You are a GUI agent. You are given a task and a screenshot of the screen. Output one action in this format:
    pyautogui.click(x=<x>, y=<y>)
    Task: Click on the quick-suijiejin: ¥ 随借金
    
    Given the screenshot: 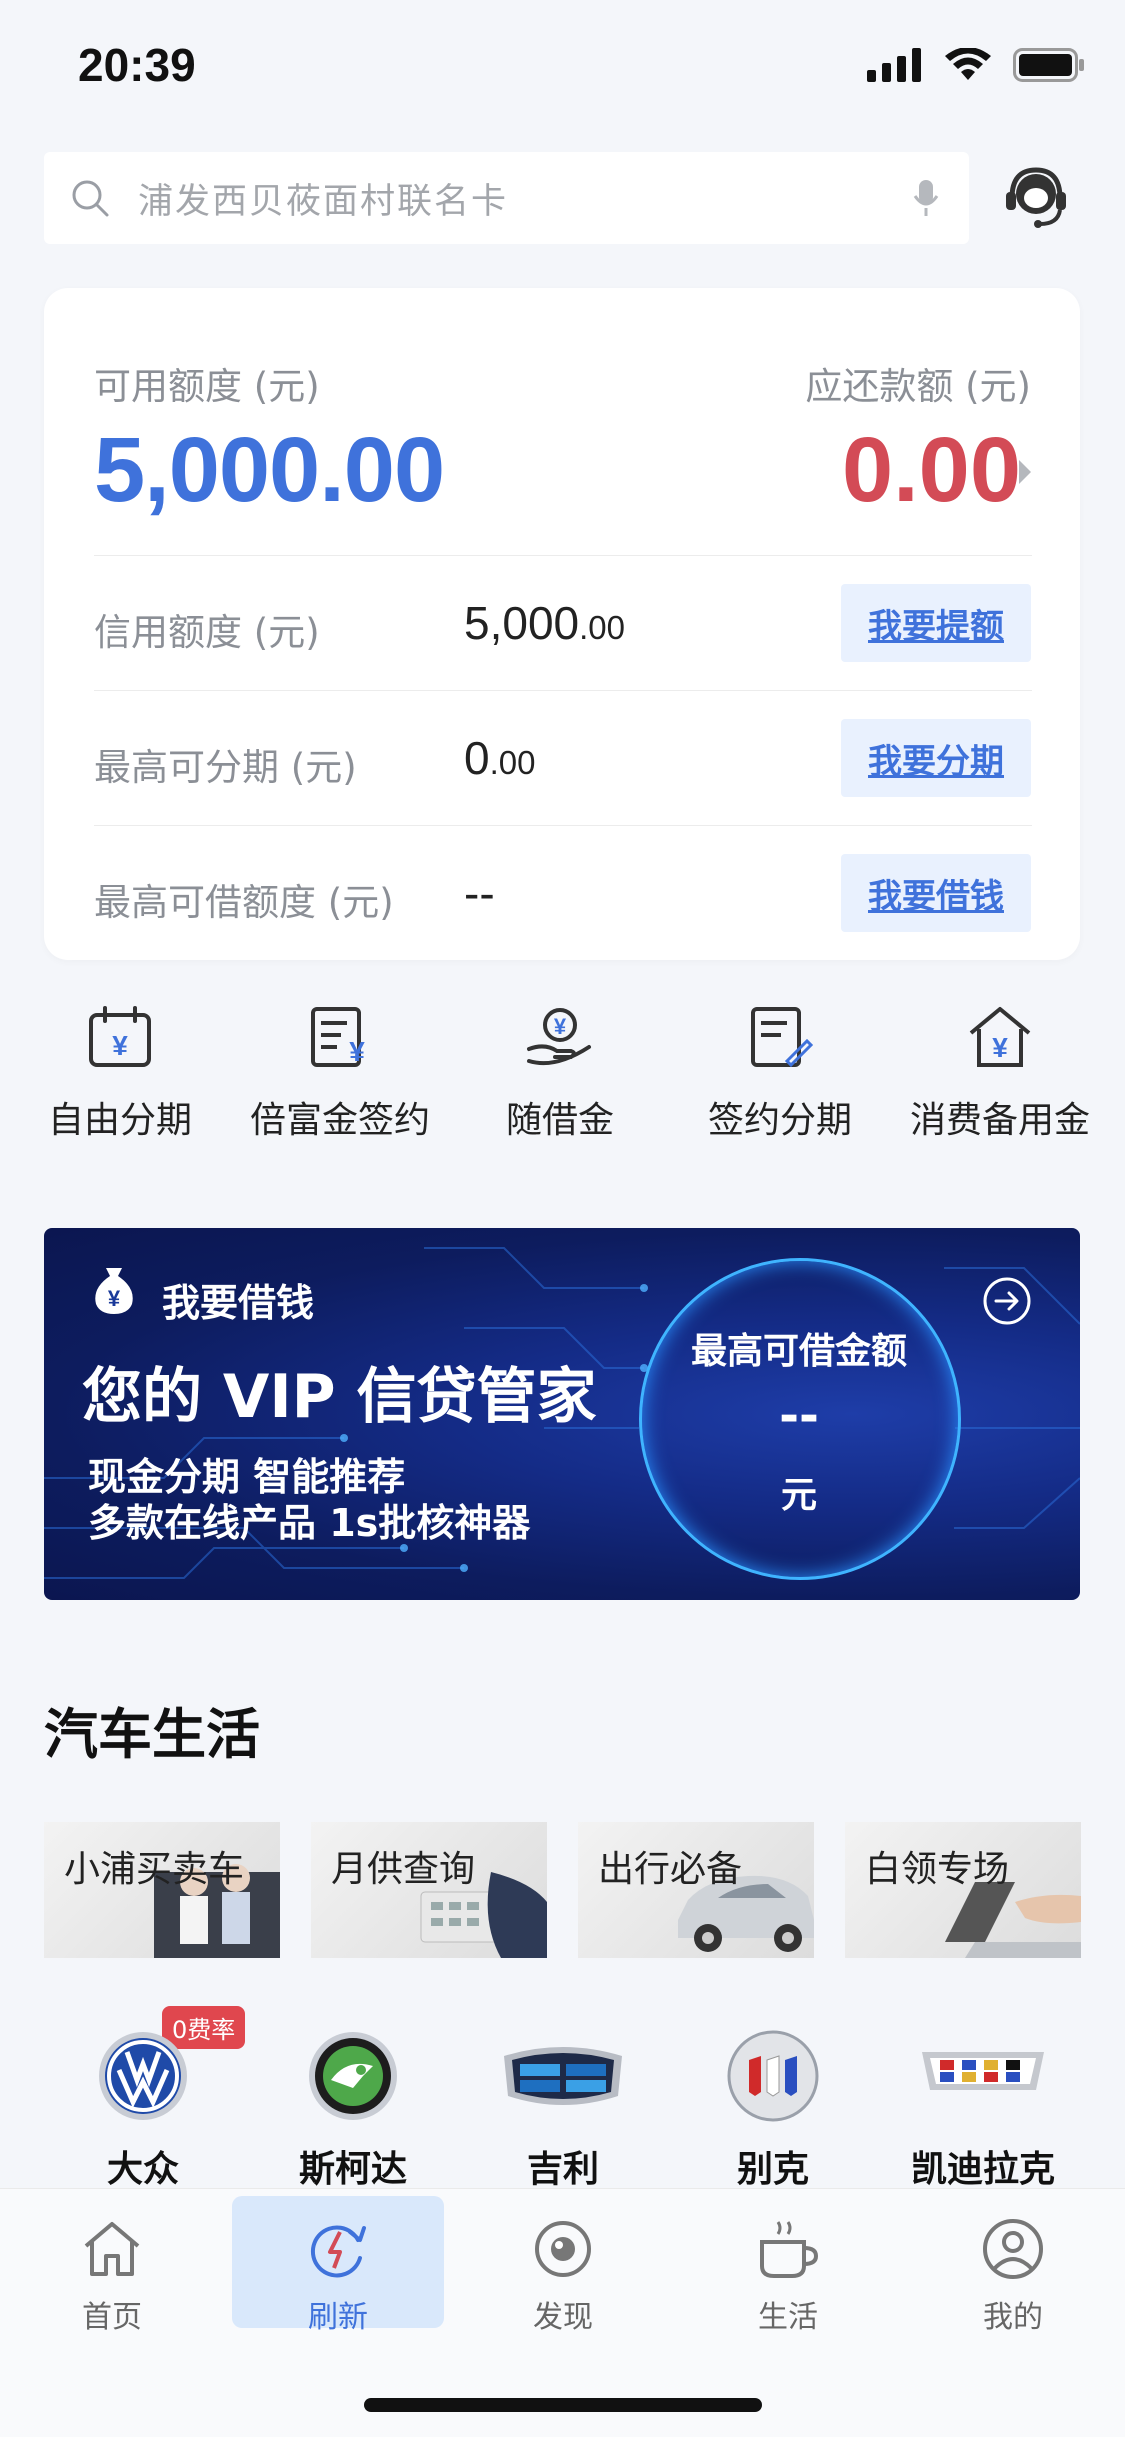 What is the action you would take?
    pyautogui.click(x=560, y=1074)
    